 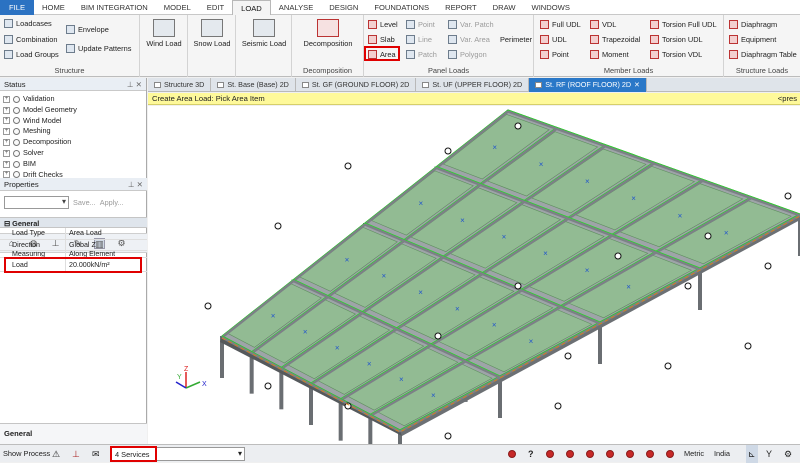 I want to click on tab-windows: WINDOWS, so click(x=551, y=7).